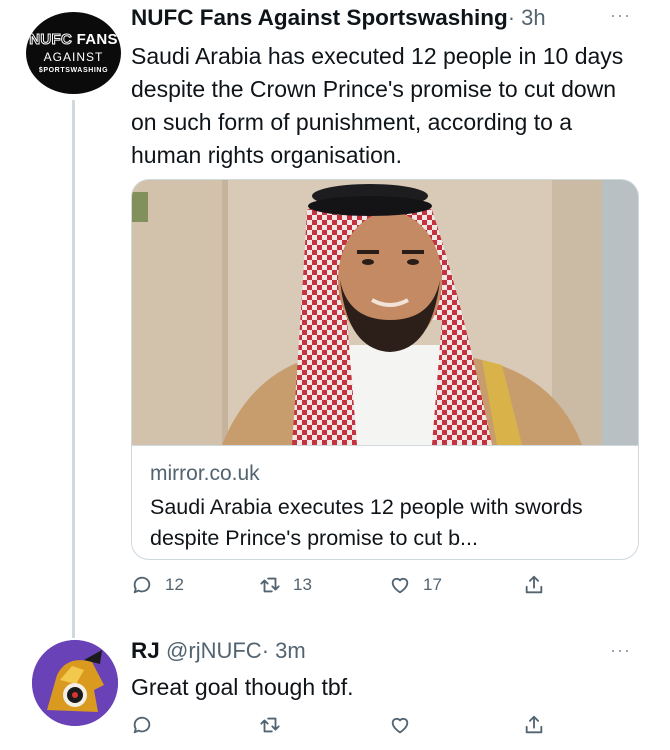  What do you see at coordinates (73, 40) in the screenshot?
I see `avatar-logo-line1: NUFC FANS` at bounding box center [73, 40].